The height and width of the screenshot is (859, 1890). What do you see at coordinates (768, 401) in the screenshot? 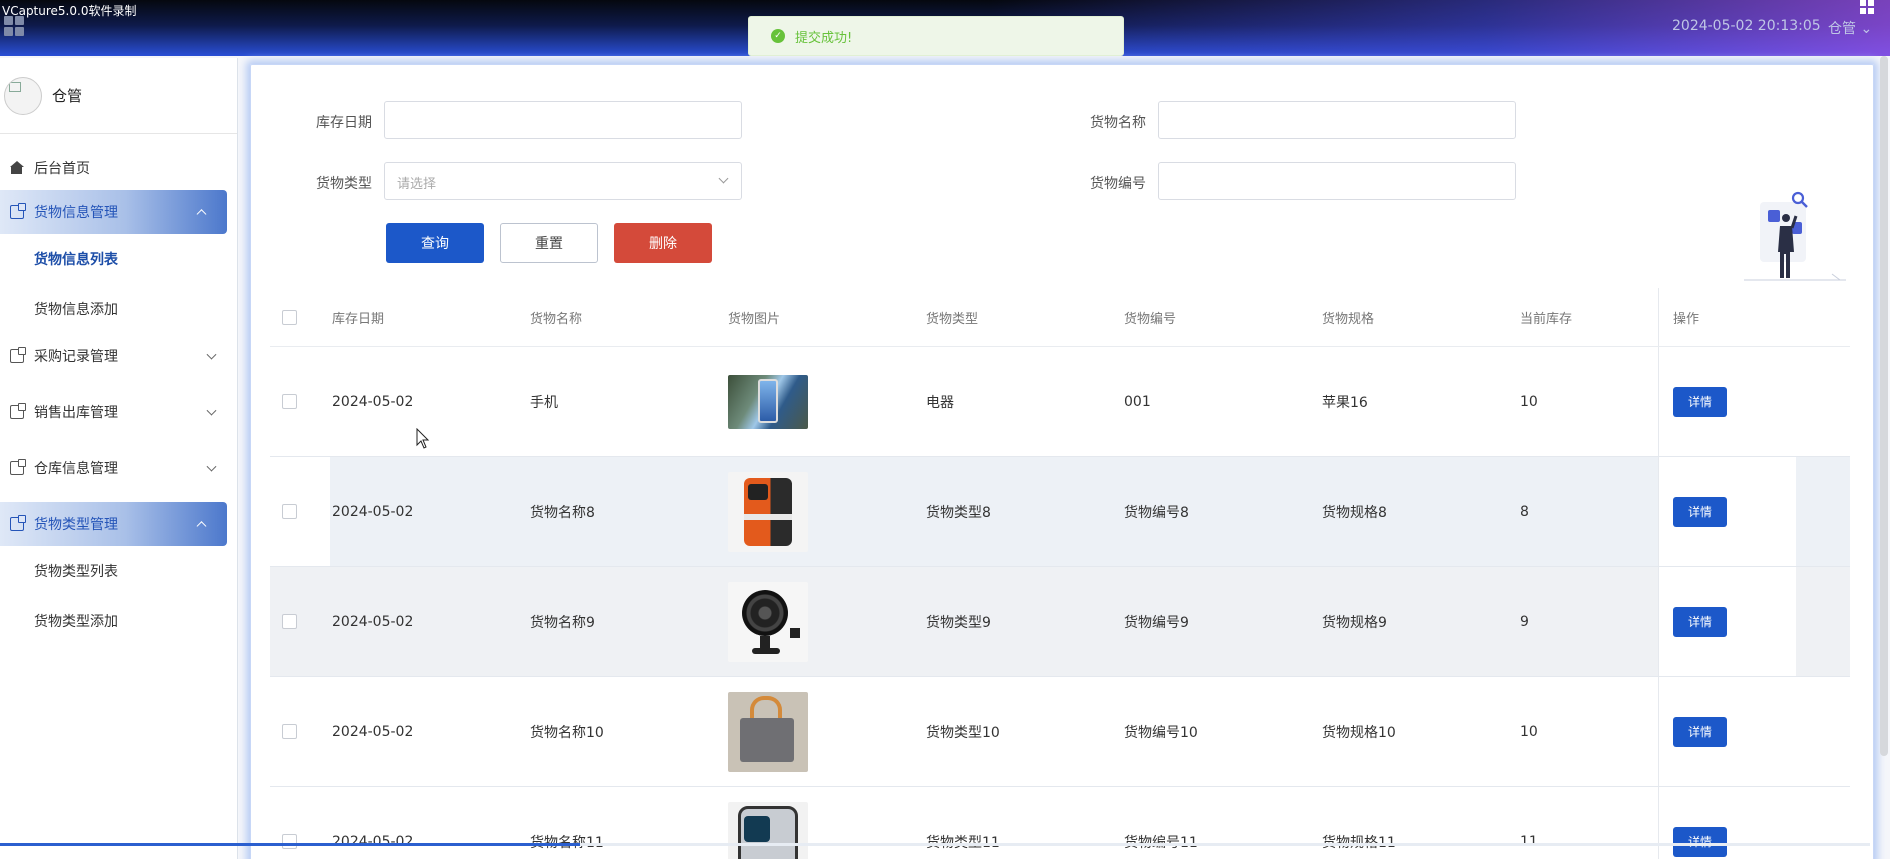
I see `phone-photo` at bounding box center [768, 401].